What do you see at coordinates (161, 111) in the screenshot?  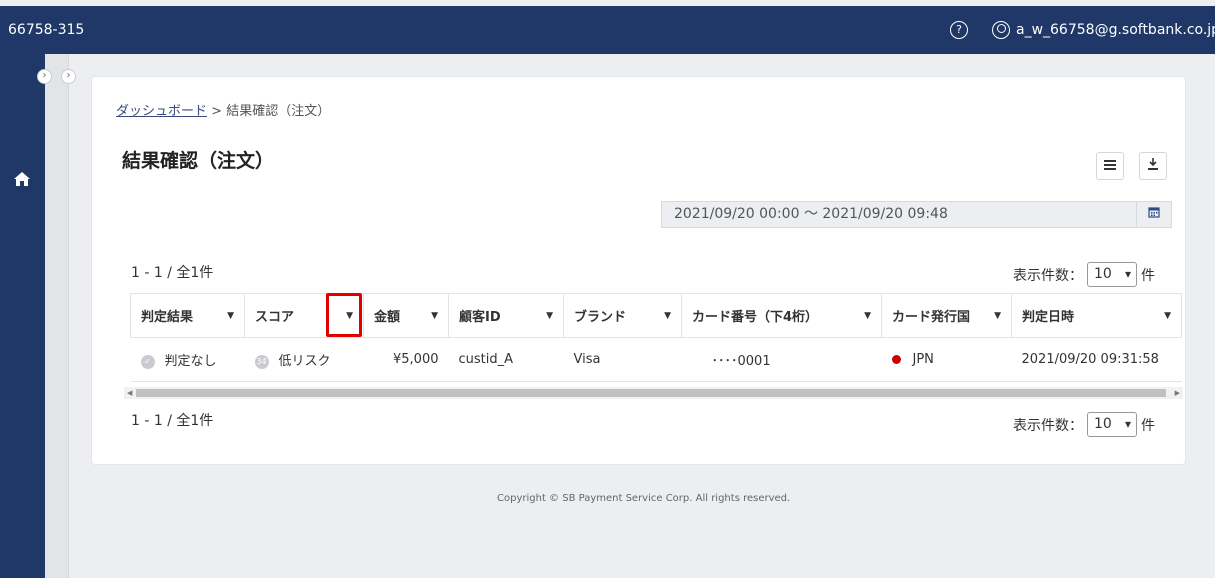 I see `breadcrumb-dashboard-link: ダッシュボード` at bounding box center [161, 111].